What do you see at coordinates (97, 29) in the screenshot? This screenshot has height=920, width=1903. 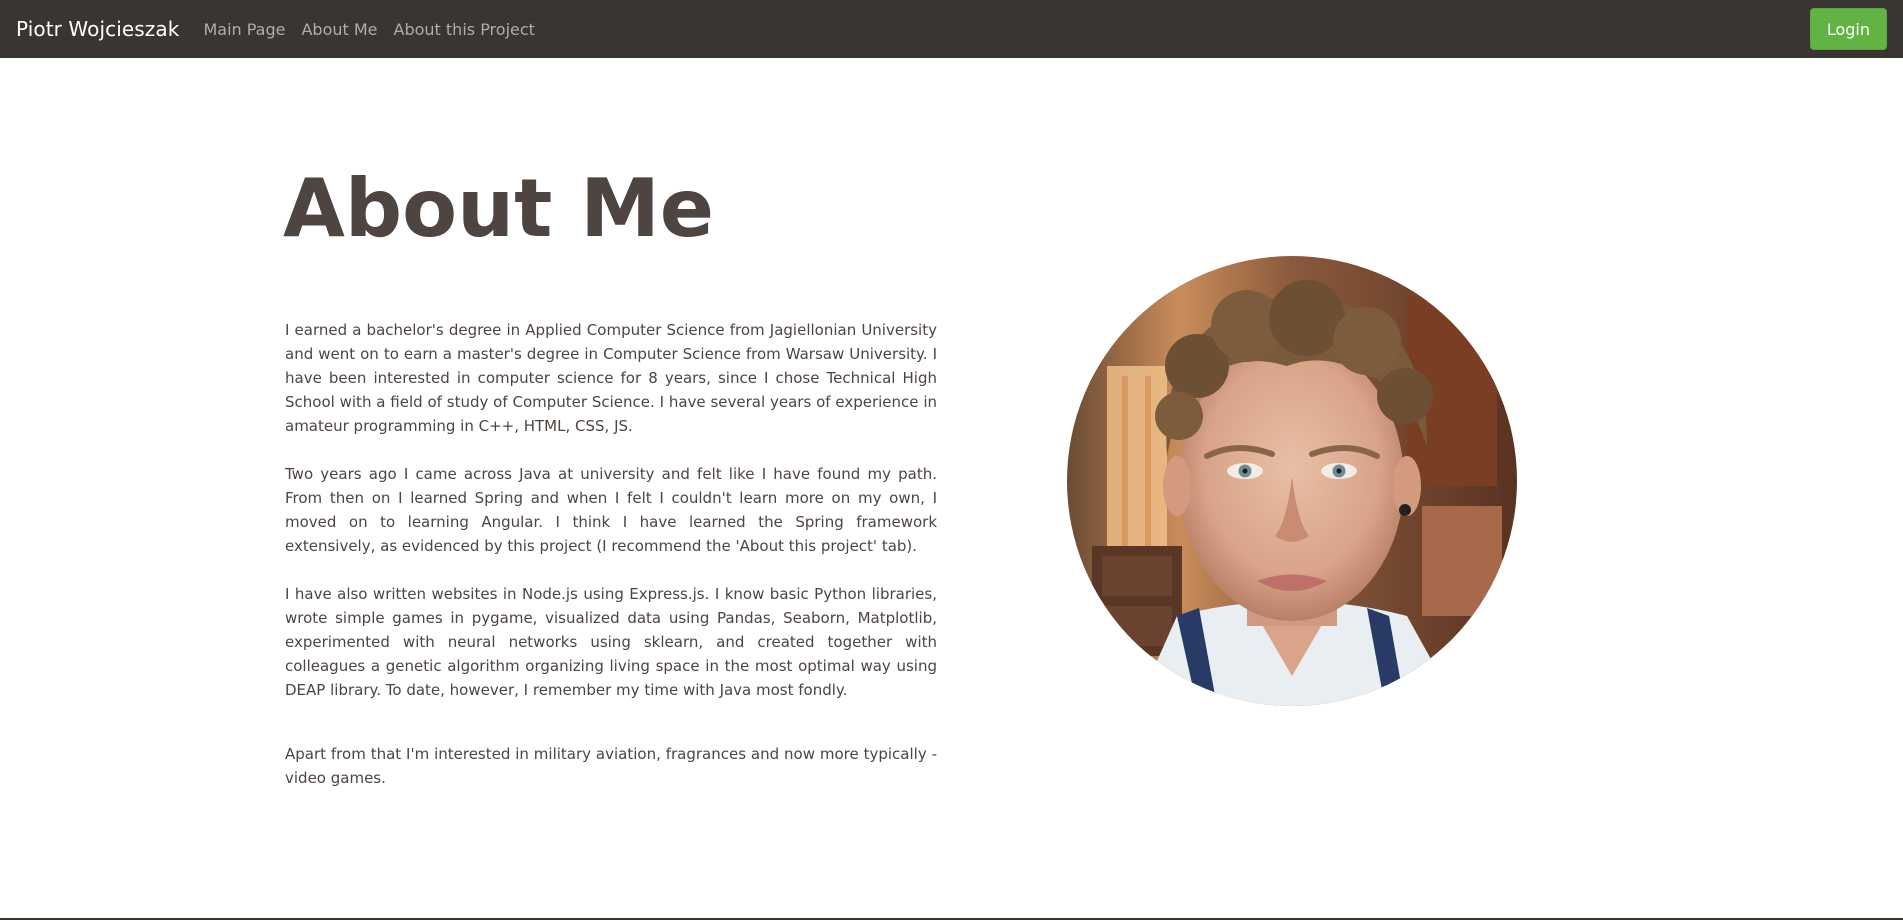 I see `brand-link: Piotr Wojcieszak` at bounding box center [97, 29].